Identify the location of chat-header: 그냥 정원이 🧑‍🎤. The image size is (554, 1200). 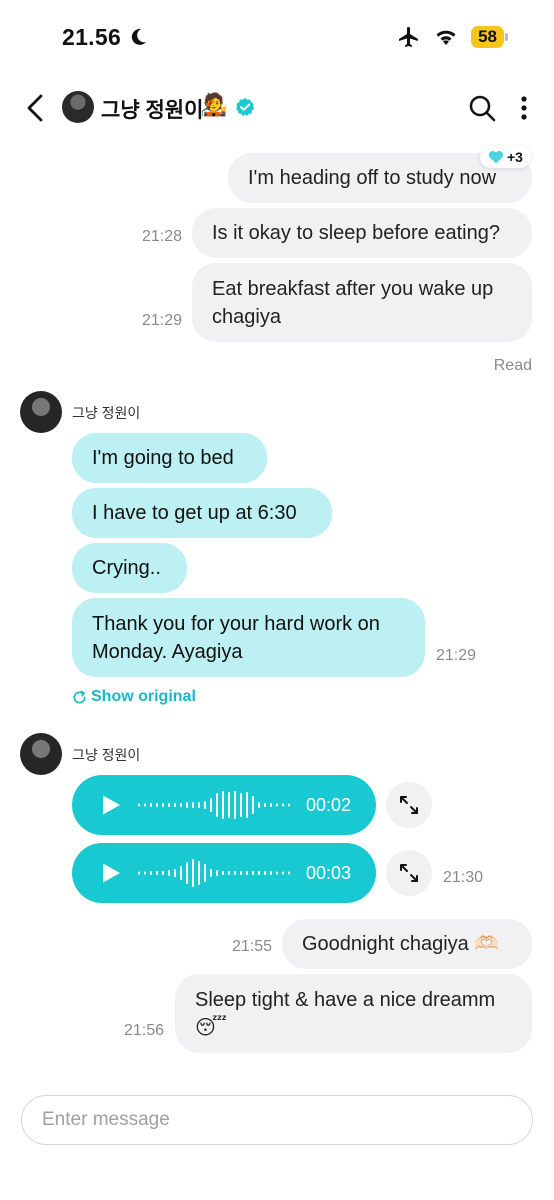
(277, 108).